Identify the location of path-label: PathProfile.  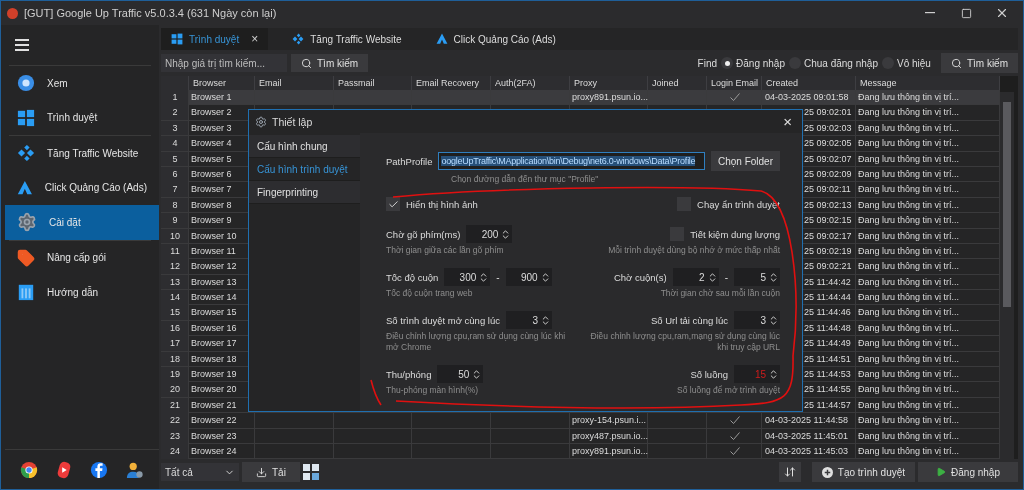
(409, 161).